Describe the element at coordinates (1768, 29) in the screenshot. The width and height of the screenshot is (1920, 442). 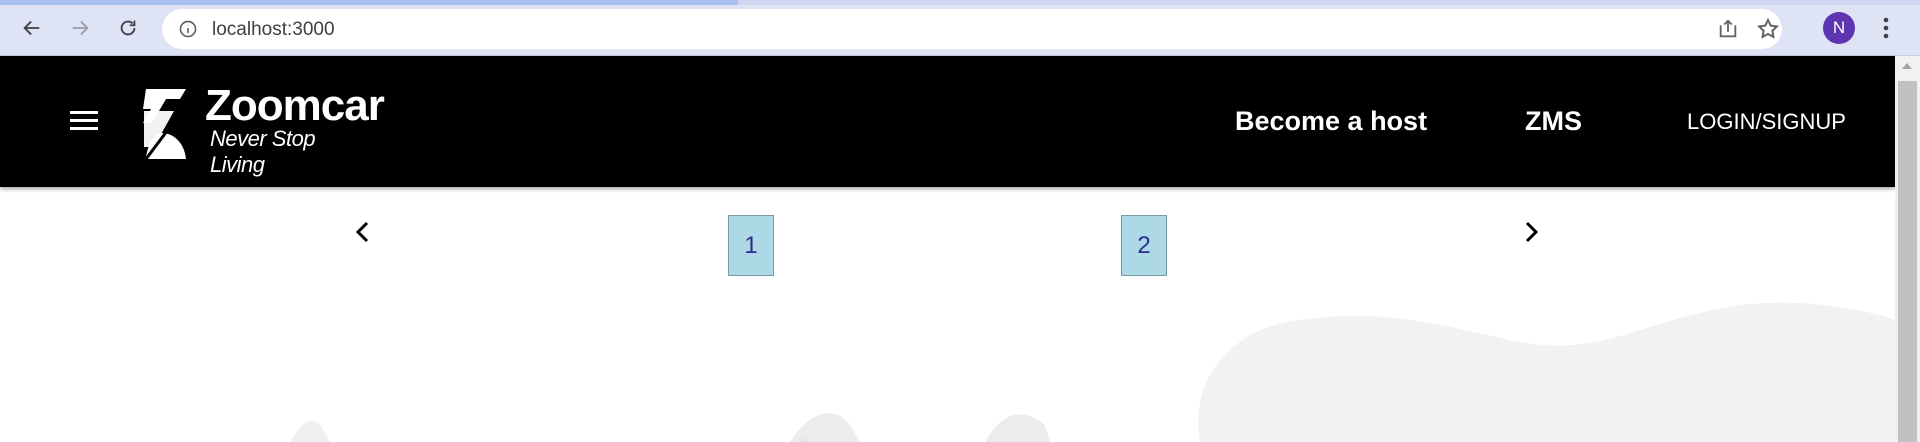
I see `bookmark-star-icon` at that location.